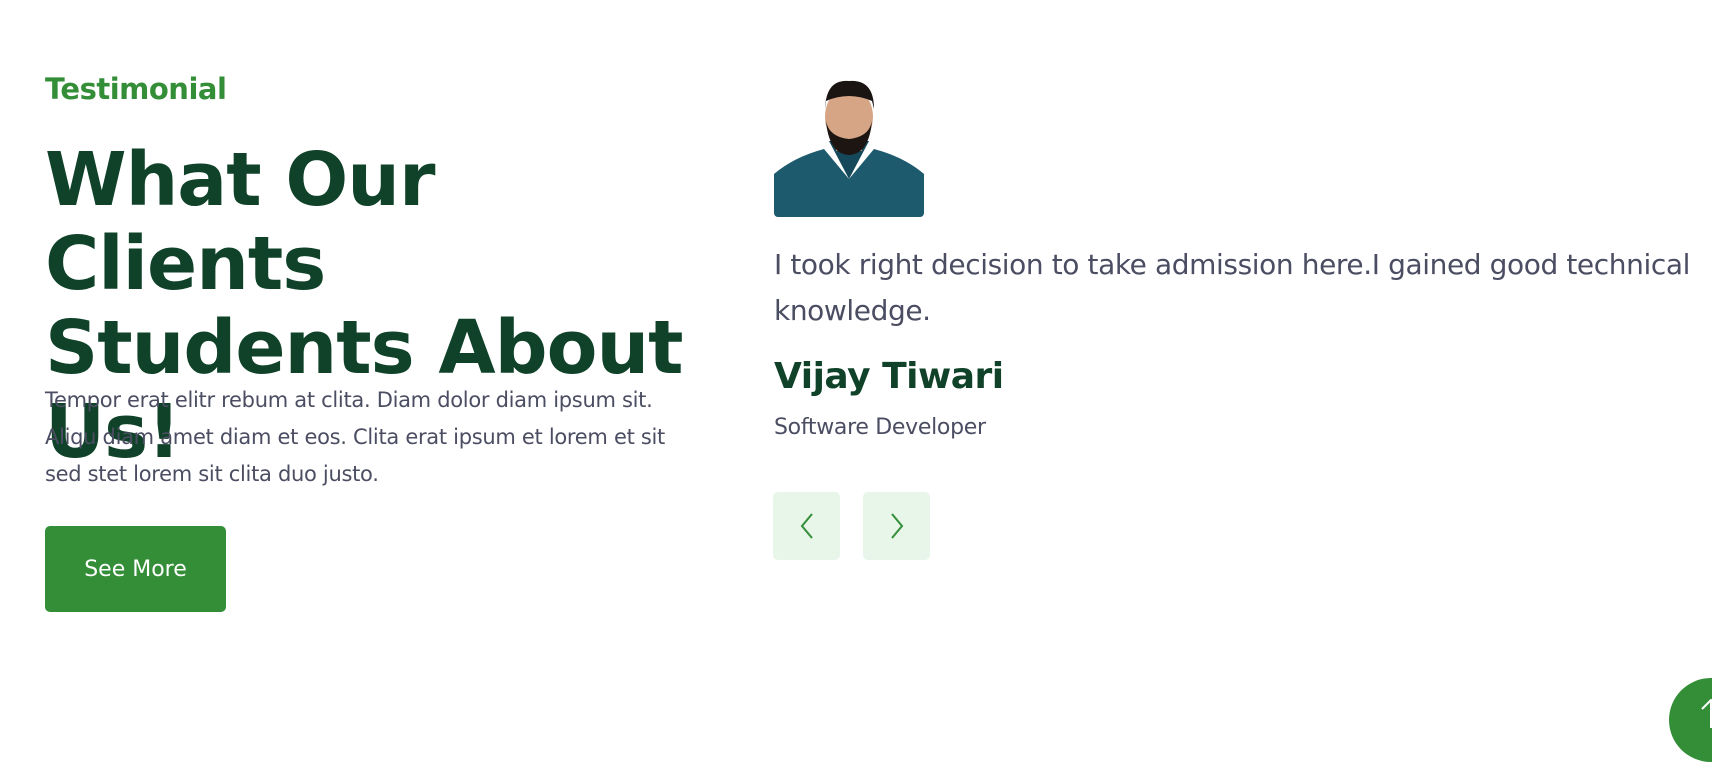 This screenshot has width=1712, height=762. I want to click on back-to-top-button, so click(1690, 720).